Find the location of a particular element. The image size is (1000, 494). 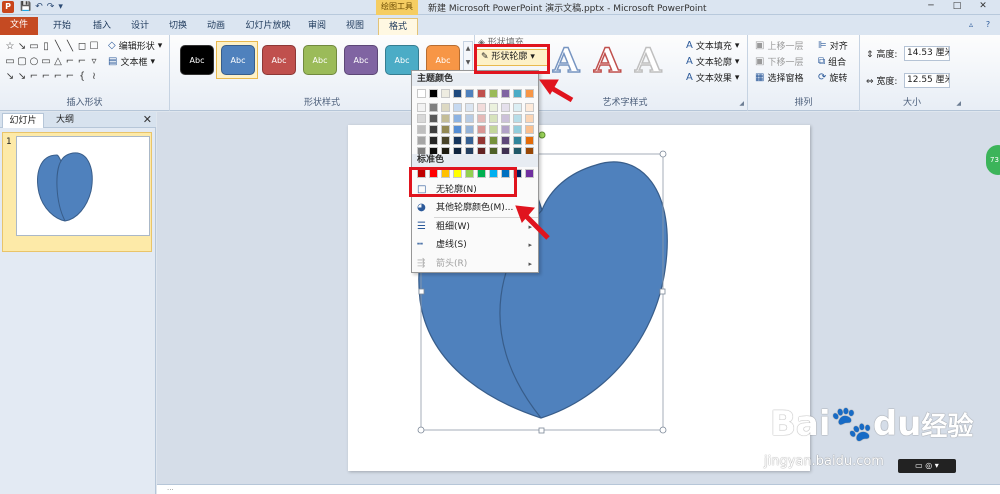

text-outline-button: A 文本轮廓 ▾ is located at coordinates (712, 61).